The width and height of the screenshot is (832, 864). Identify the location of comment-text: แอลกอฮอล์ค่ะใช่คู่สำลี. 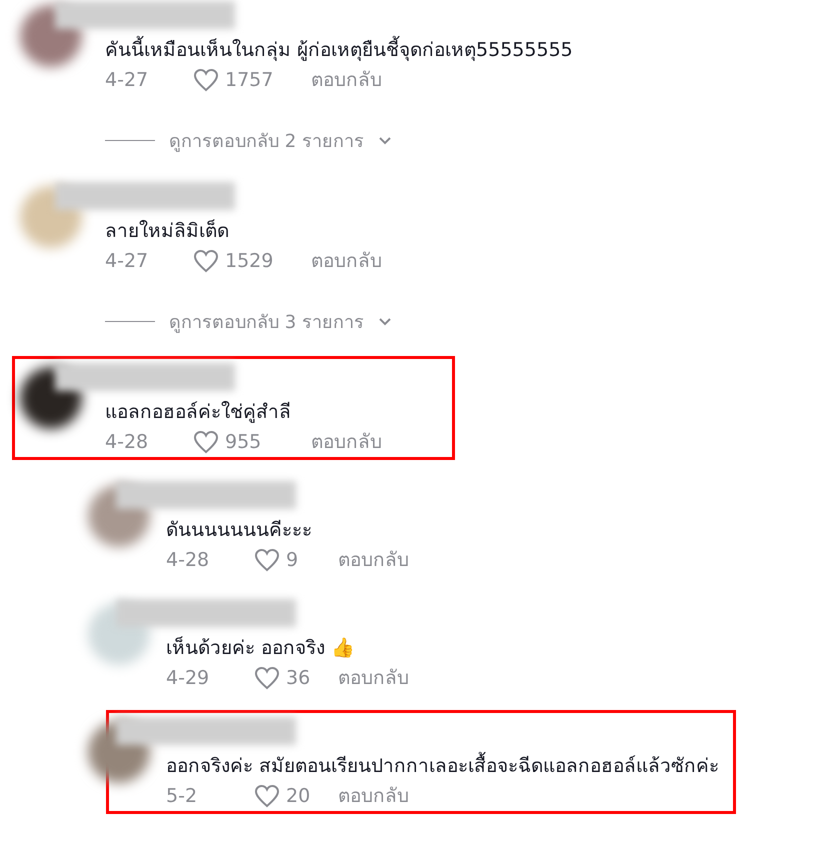
(198, 412).